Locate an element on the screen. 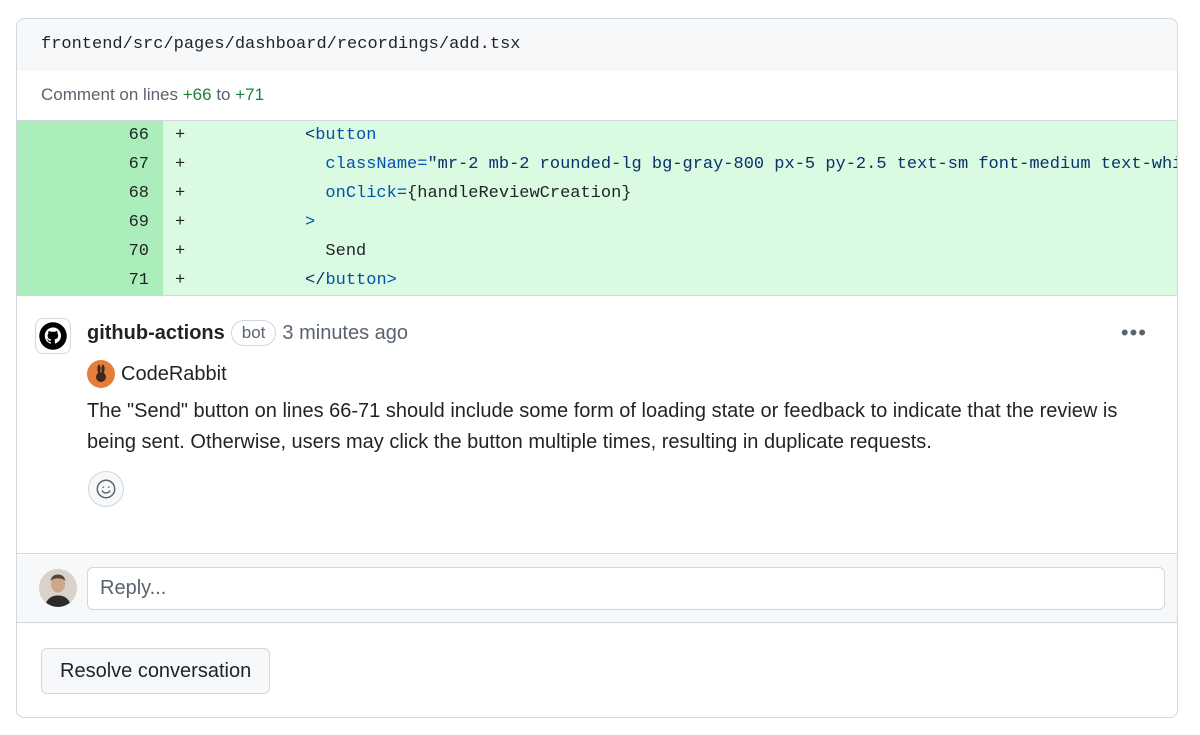 This screenshot has width=1200, height=735. line-number: 70 is located at coordinates (90, 251).